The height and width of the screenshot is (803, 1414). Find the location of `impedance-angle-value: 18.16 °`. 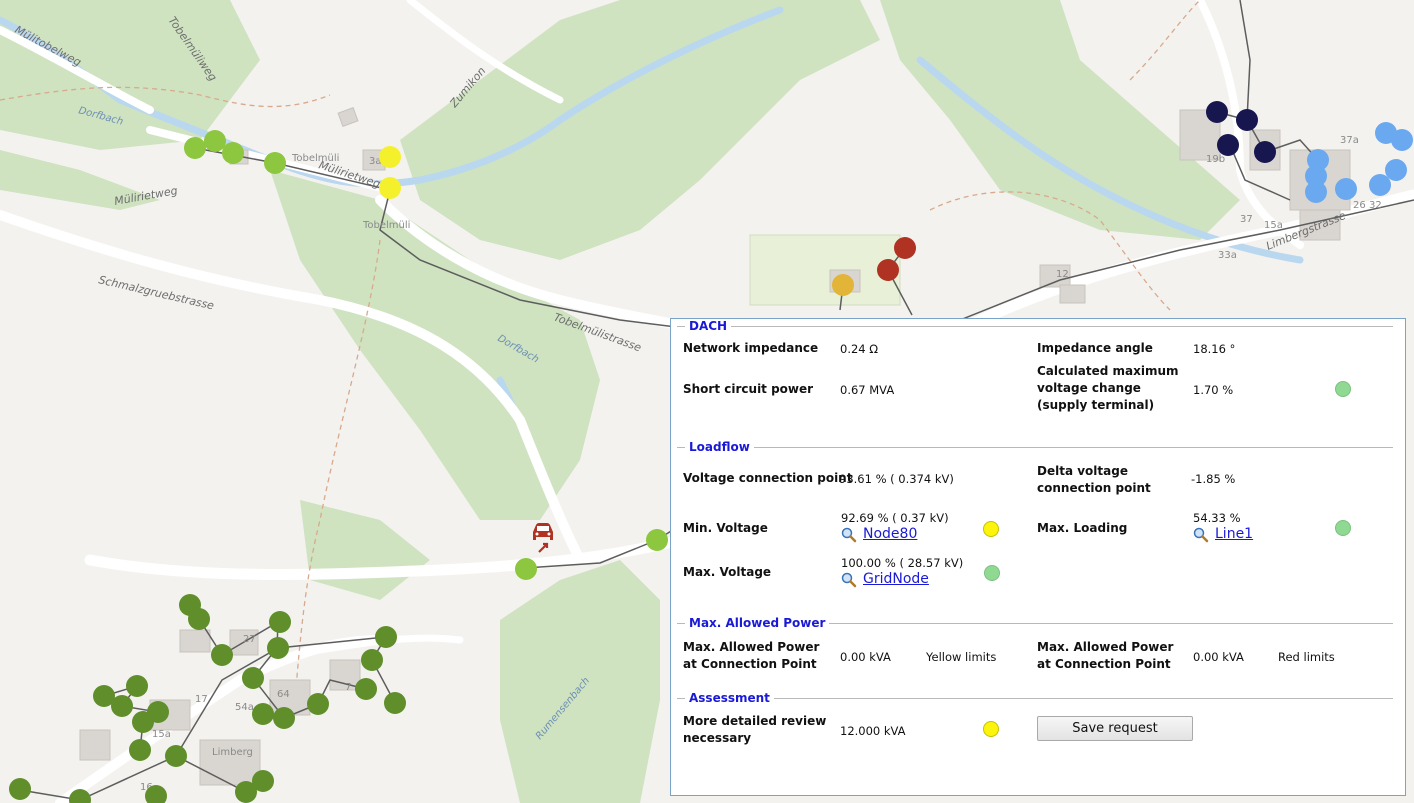

impedance-angle-value: 18.16 ° is located at coordinates (1214, 349).